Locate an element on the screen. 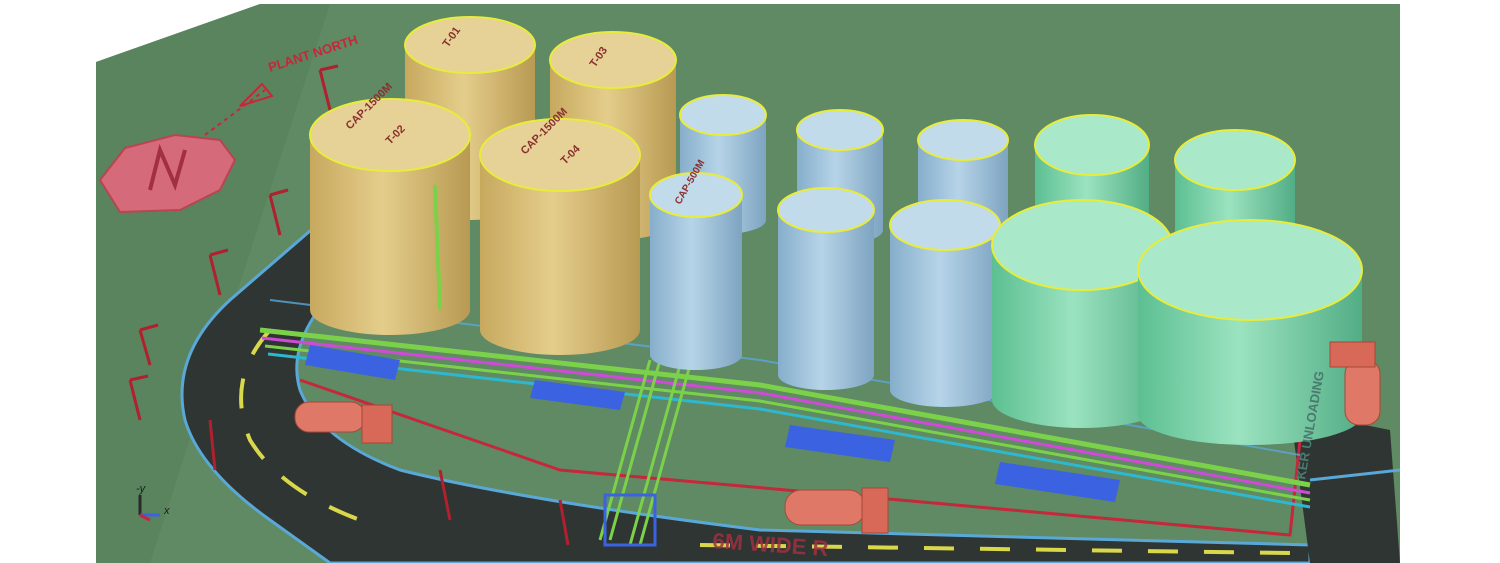  axis-x-label: x is located at coordinates (166, 511).